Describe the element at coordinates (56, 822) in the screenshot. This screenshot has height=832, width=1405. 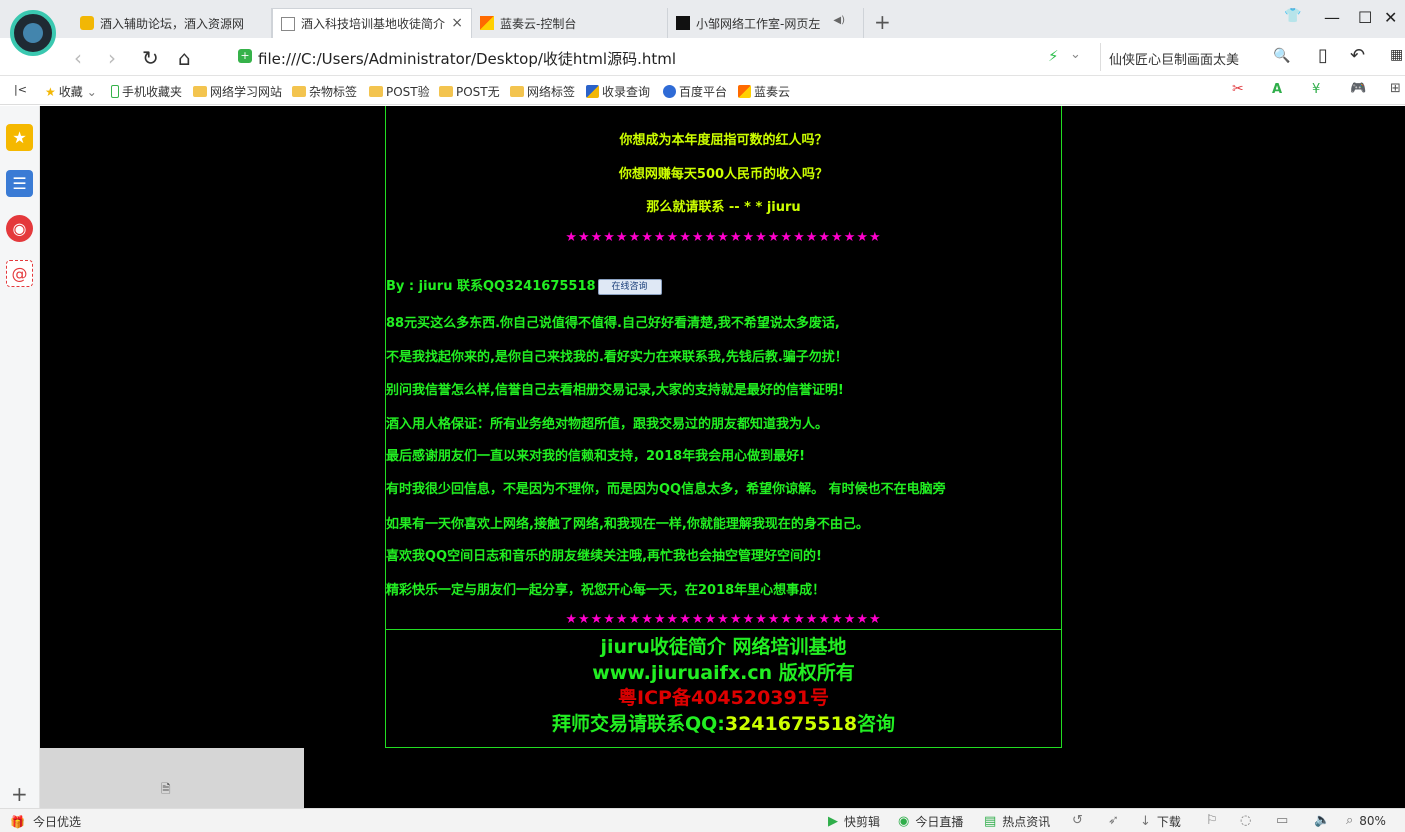
I see `status-label: 今日优选` at that location.